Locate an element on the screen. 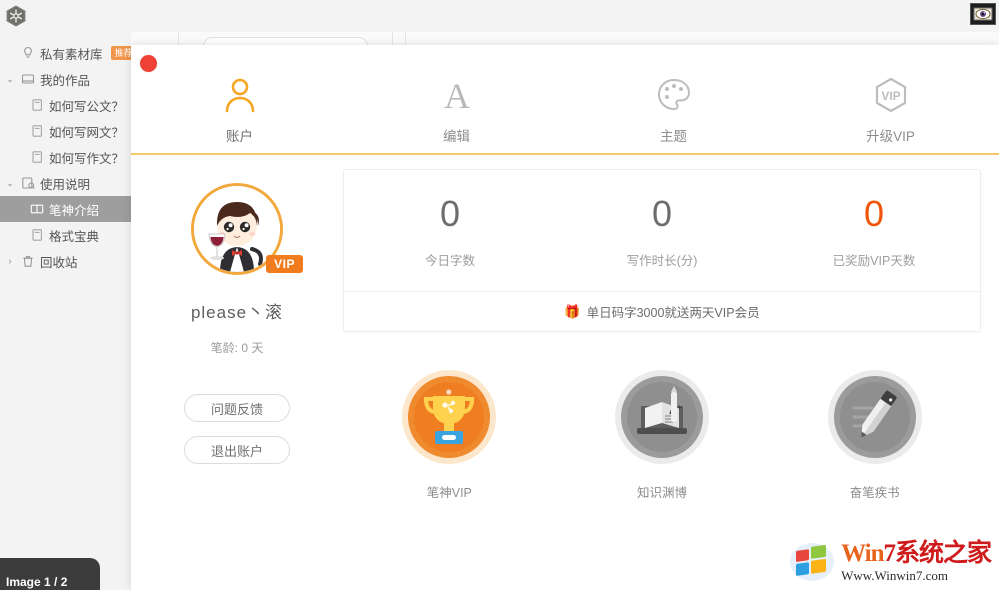 The image size is (999, 590). sidebar-item-label: 使用说明 is located at coordinates (65, 184).